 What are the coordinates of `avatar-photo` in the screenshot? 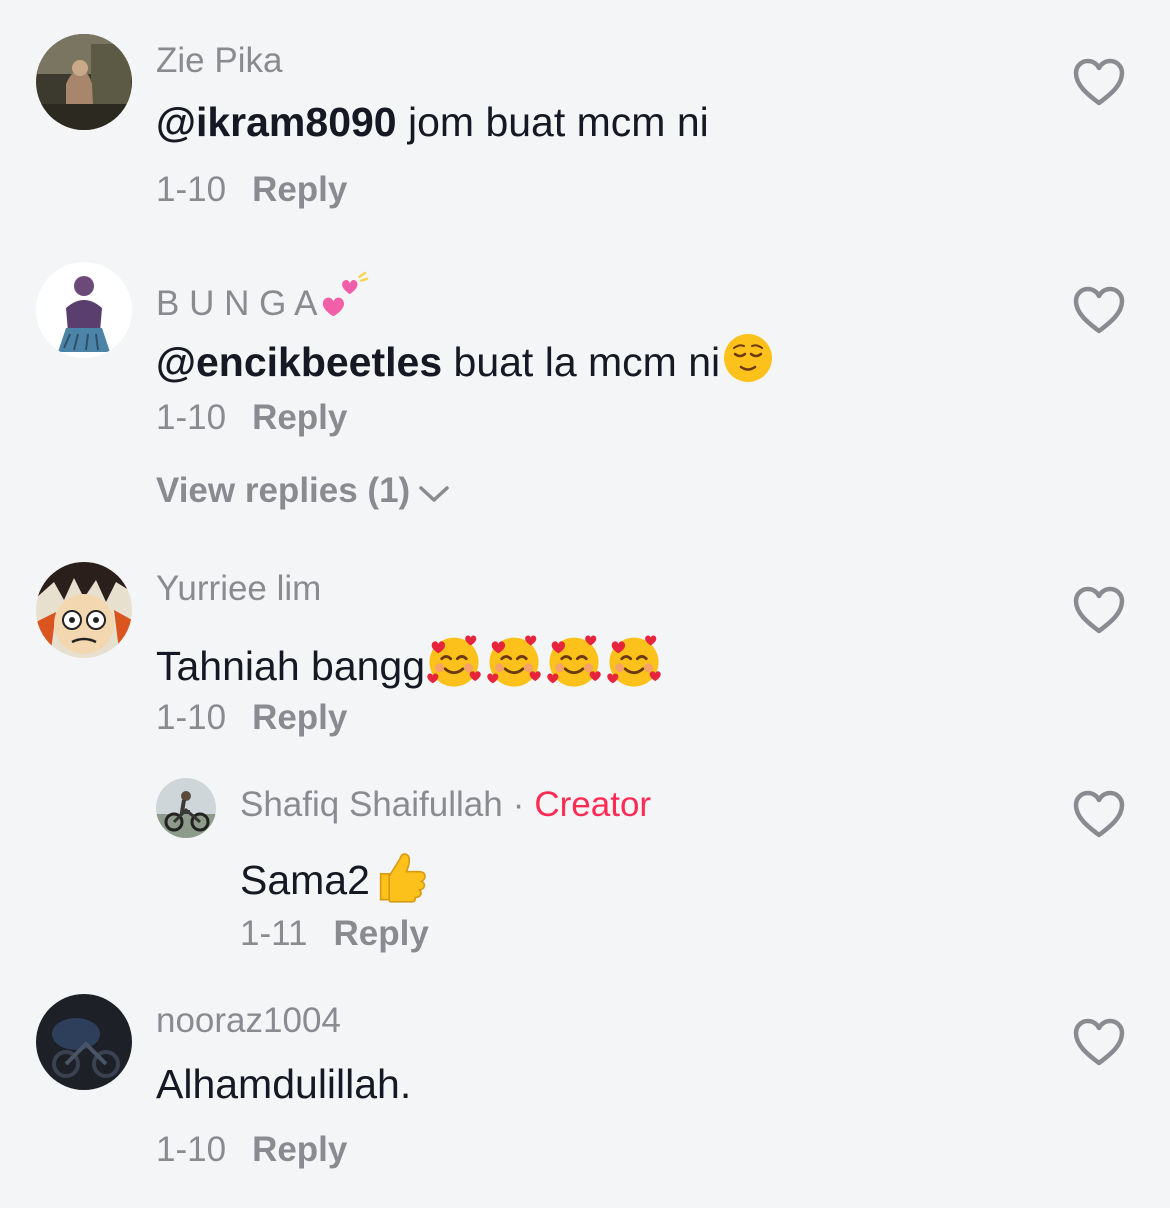 It's located at (84, 1042).